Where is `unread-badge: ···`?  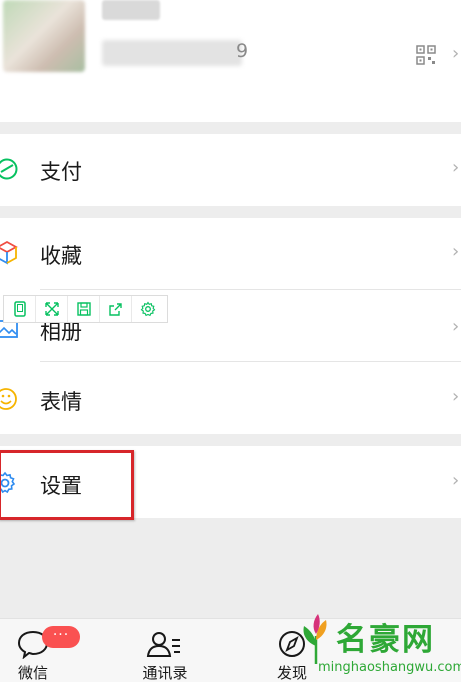 unread-badge: ··· is located at coordinates (61, 637).